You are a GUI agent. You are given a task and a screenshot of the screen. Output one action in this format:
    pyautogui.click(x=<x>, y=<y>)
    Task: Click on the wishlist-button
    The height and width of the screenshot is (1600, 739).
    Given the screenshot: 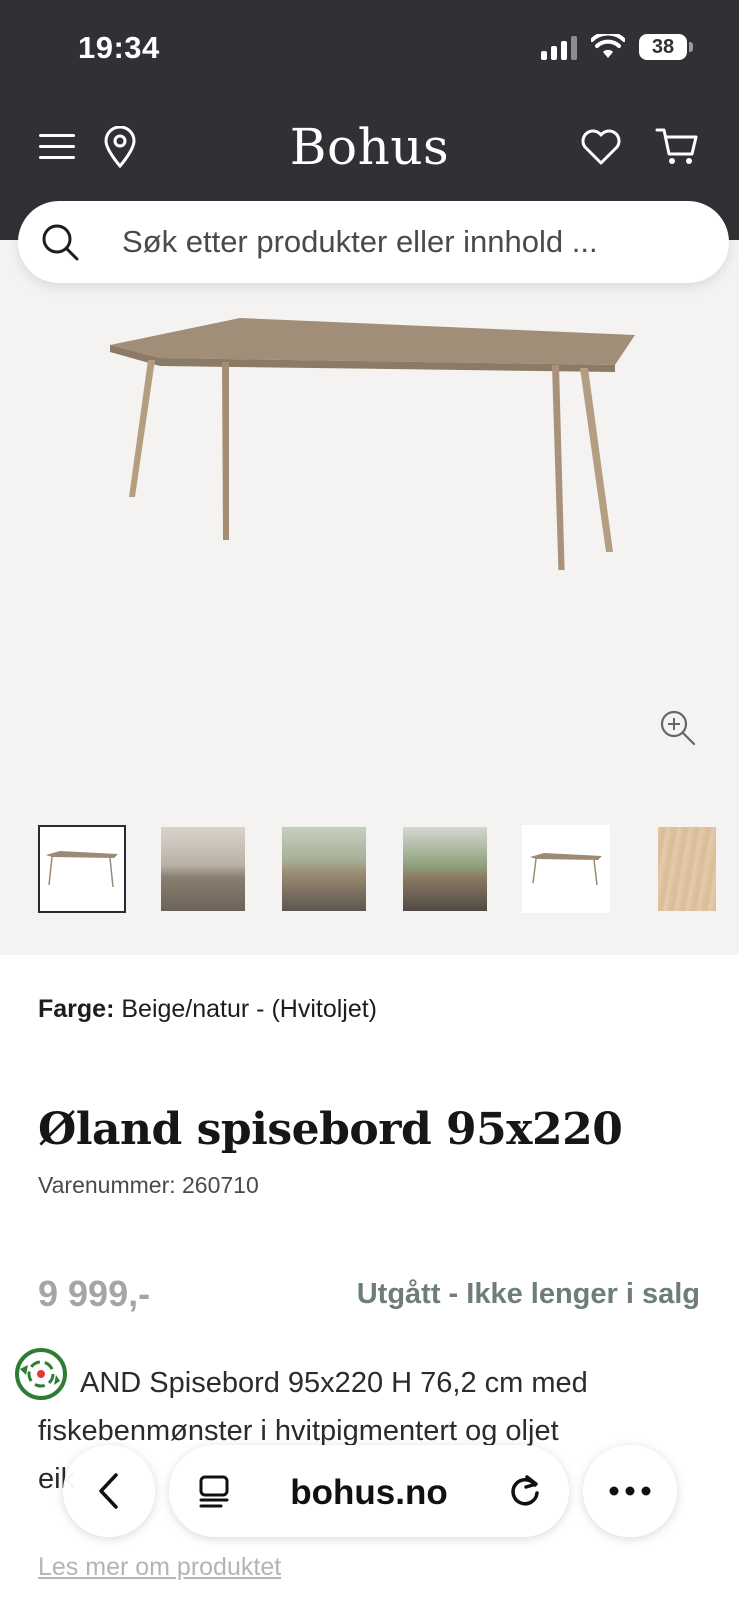 What is the action you would take?
    pyautogui.click(x=601, y=147)
    